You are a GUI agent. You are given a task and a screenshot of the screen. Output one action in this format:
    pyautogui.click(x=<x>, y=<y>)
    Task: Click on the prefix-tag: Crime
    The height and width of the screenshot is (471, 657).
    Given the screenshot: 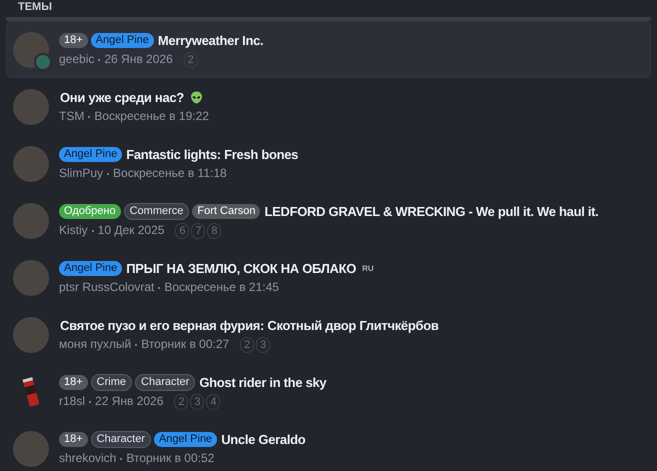 What is the action you would take?
    pyautogui.click(x=111, y=382)
    